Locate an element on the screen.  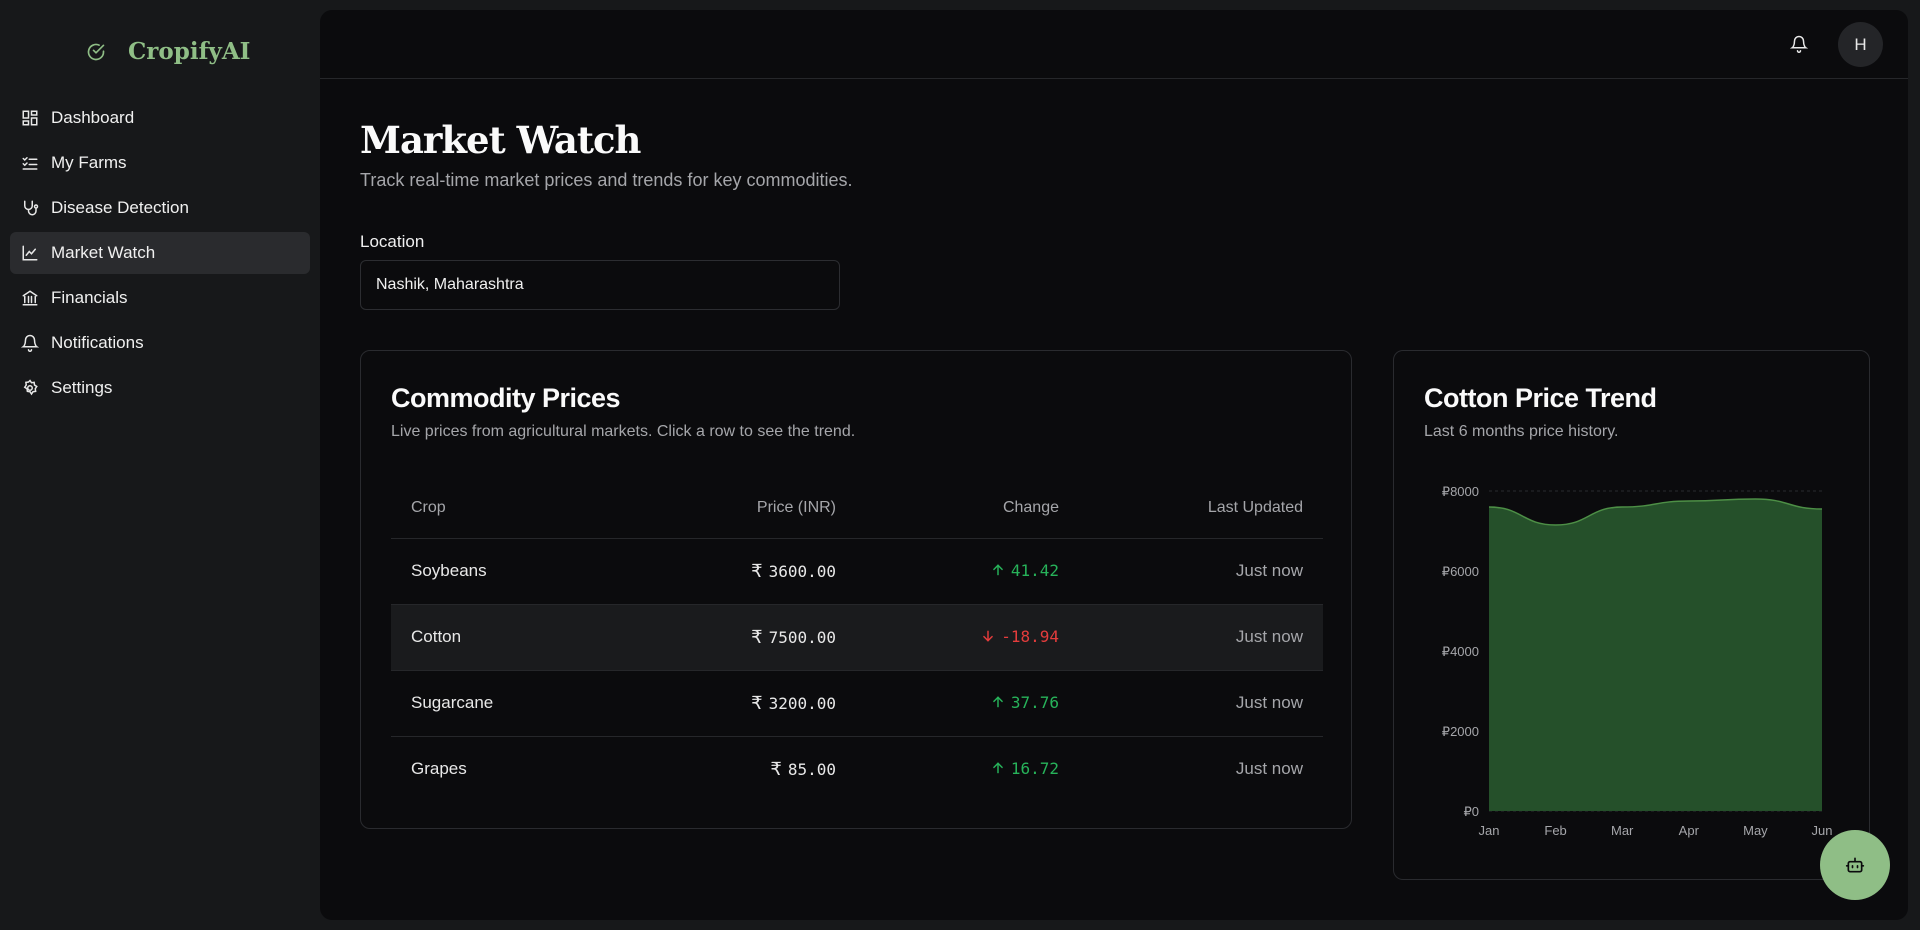
card-title: Cotton Price Trend is located at coordinates (1540, 398).